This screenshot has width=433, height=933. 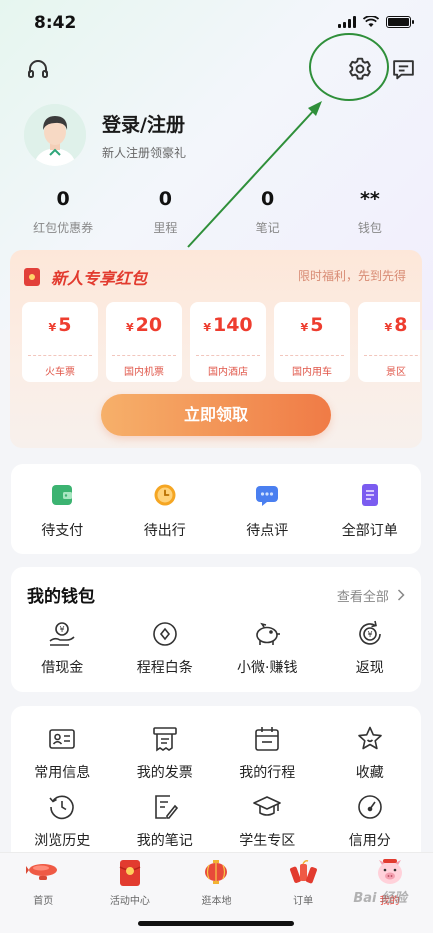 I want to click on chevron-right-icon, so click(x=401, y=595).